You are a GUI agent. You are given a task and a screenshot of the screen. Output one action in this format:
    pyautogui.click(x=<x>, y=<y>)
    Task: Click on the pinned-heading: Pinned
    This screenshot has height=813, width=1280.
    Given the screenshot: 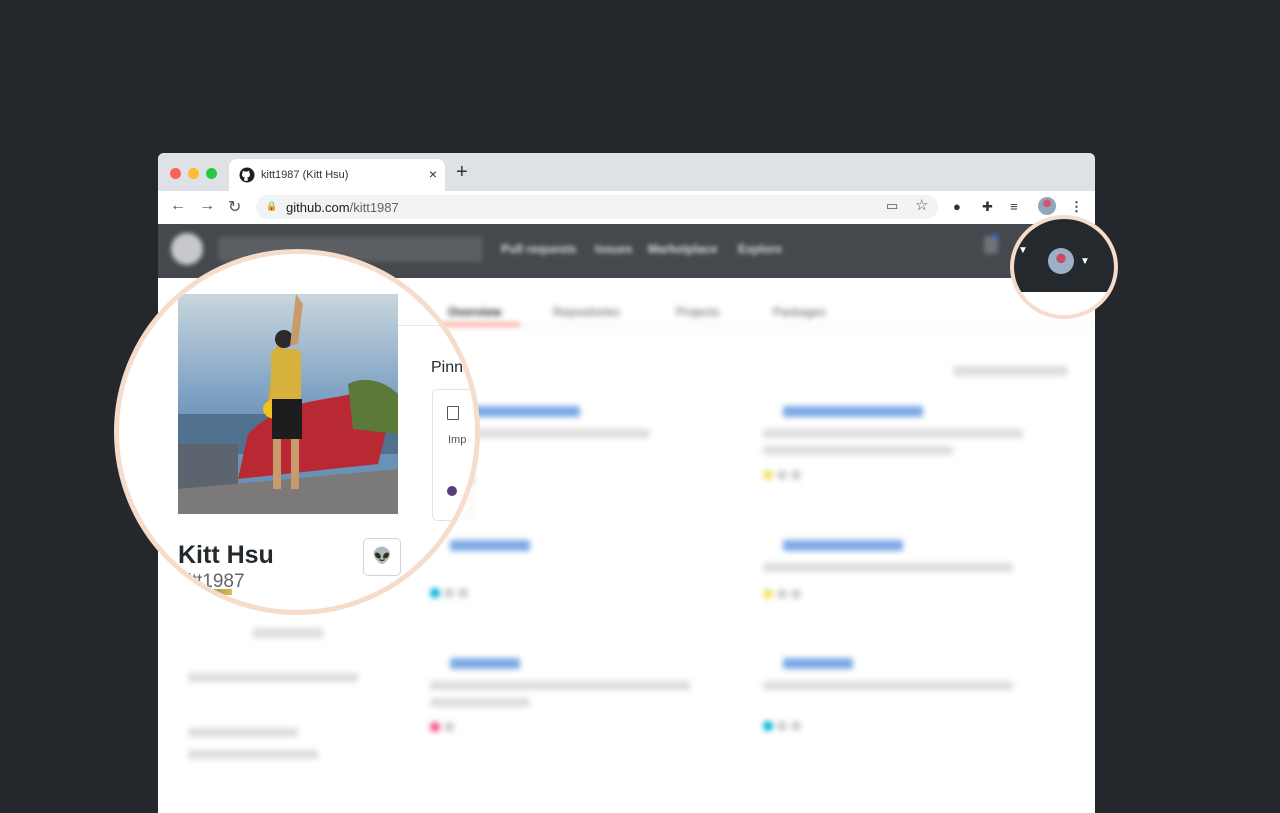 What is the action you would take?
    pyautogui.click(x=455, y=367)
    